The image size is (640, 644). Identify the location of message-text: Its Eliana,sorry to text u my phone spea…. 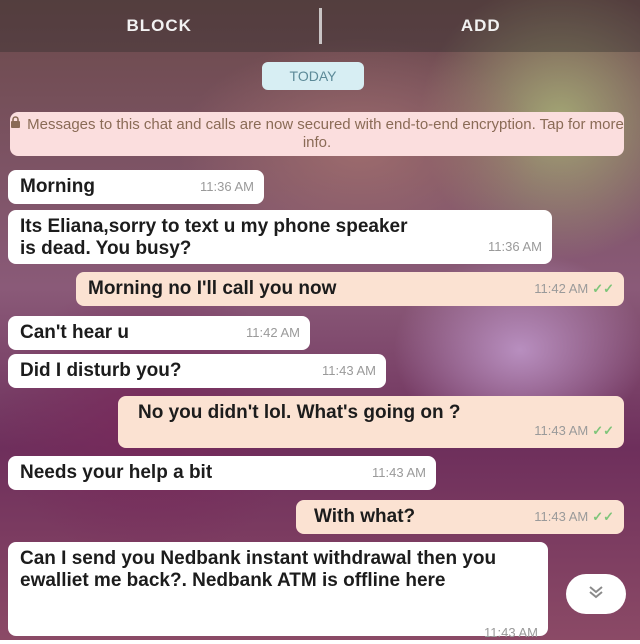
(214, 237).